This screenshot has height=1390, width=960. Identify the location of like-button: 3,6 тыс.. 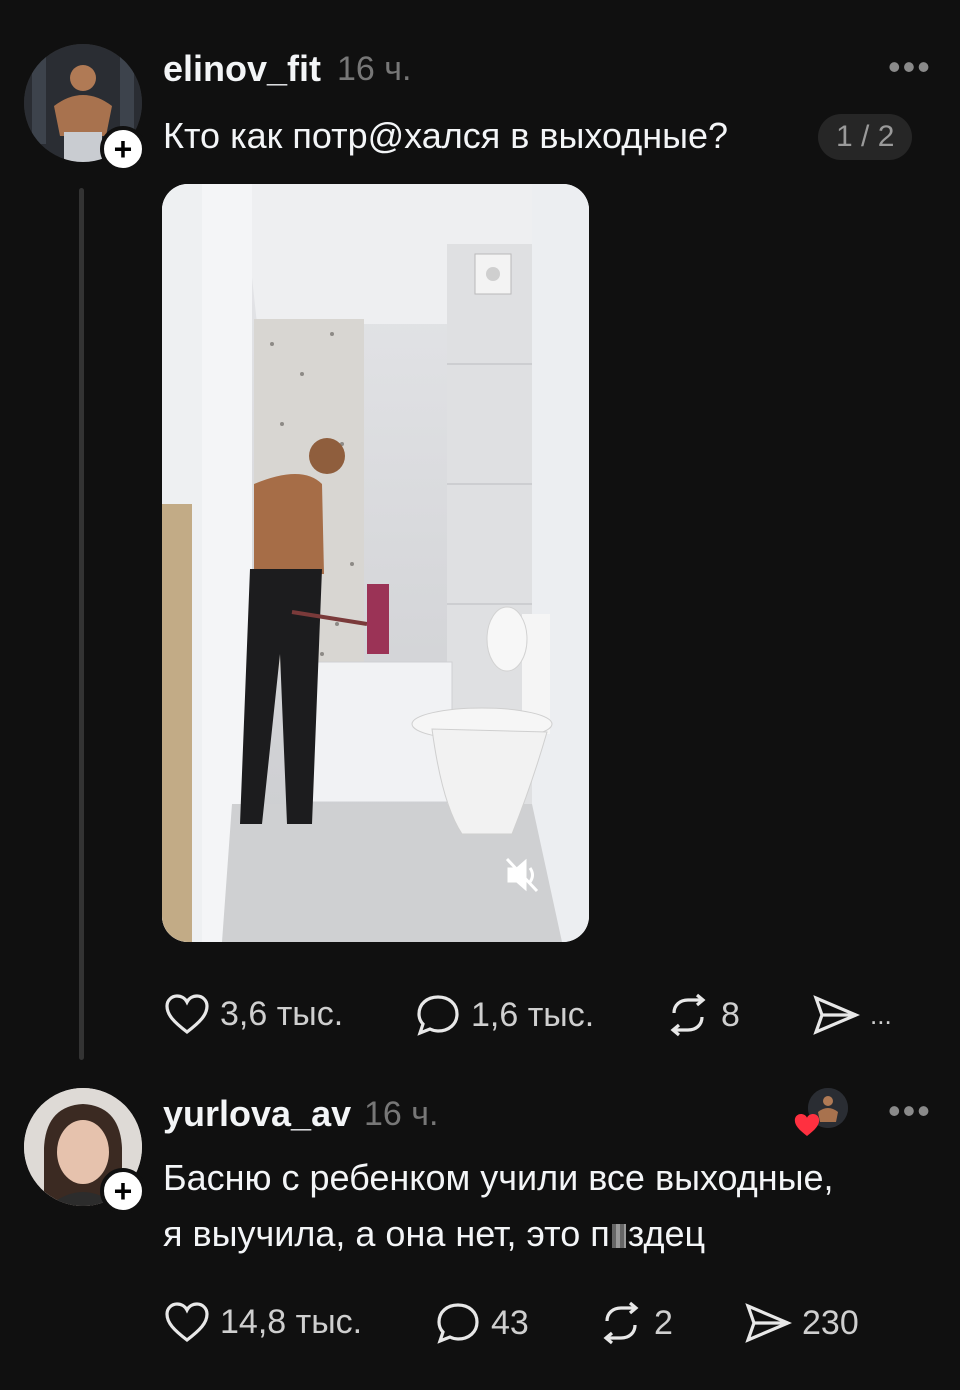
(253, 1014).